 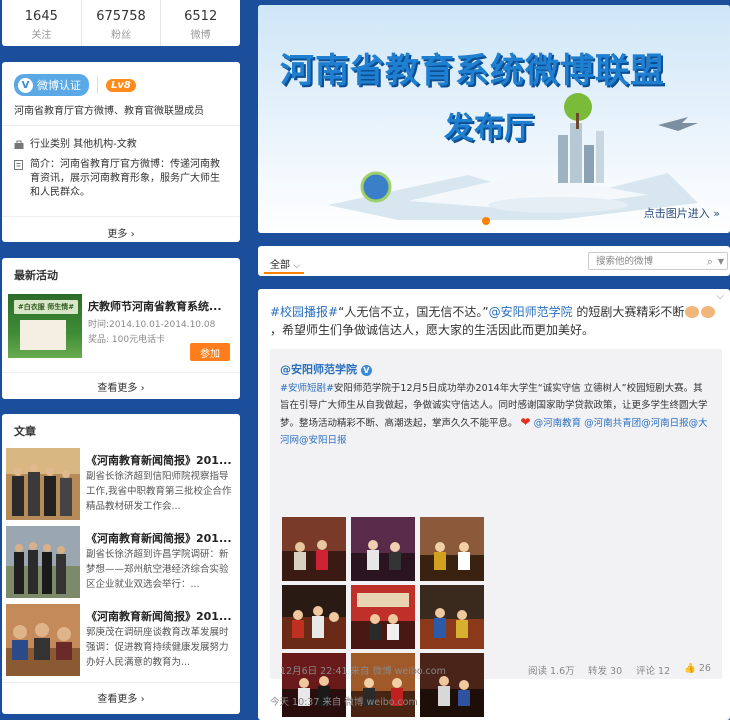 What do you see at coordinates (200, 35) in the screenshot?
I see `stat-posts-label: 微博` at bounding box center [200, 35].